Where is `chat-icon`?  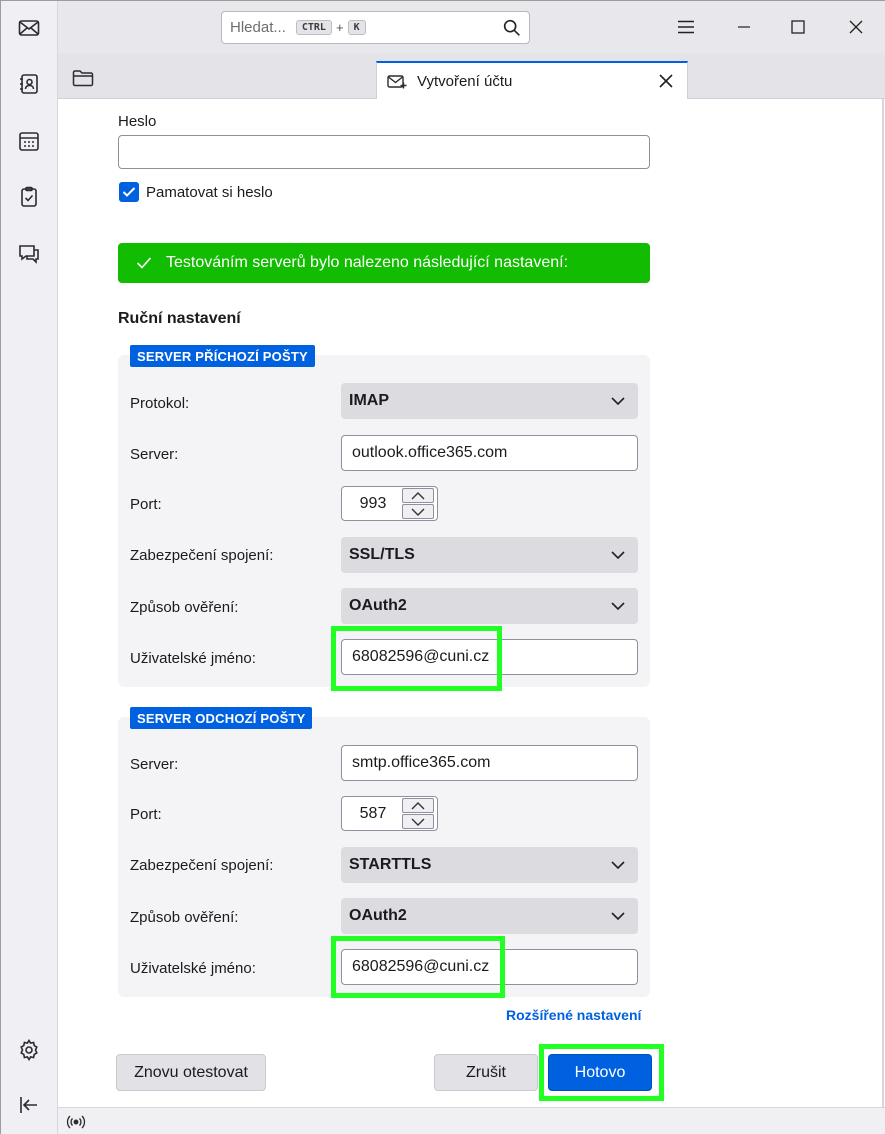
chat-icon is located at coordinates (29, 253).